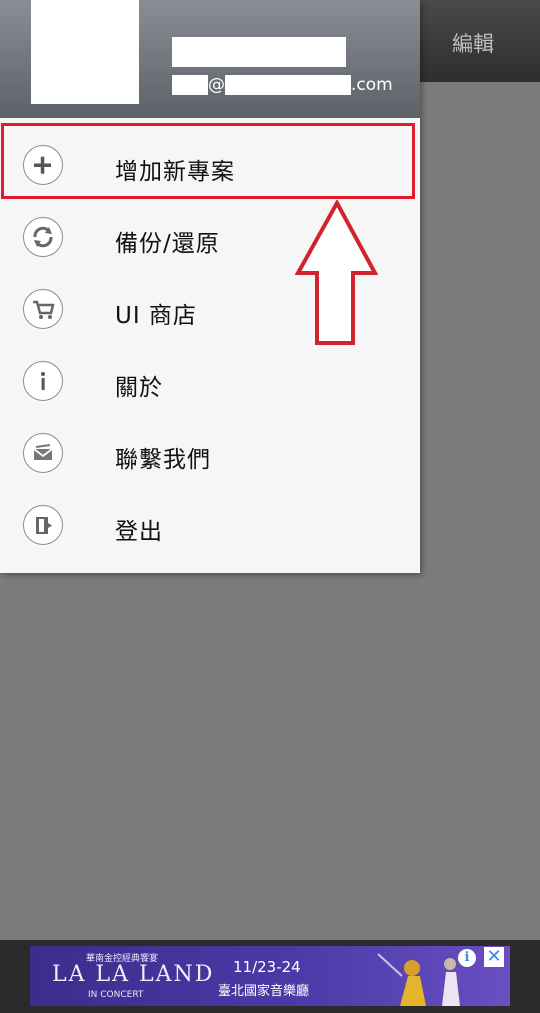 The image size is (540, 1013). I want to click on ad-venue: 臺北國家音樂廳, so click(264, 991).